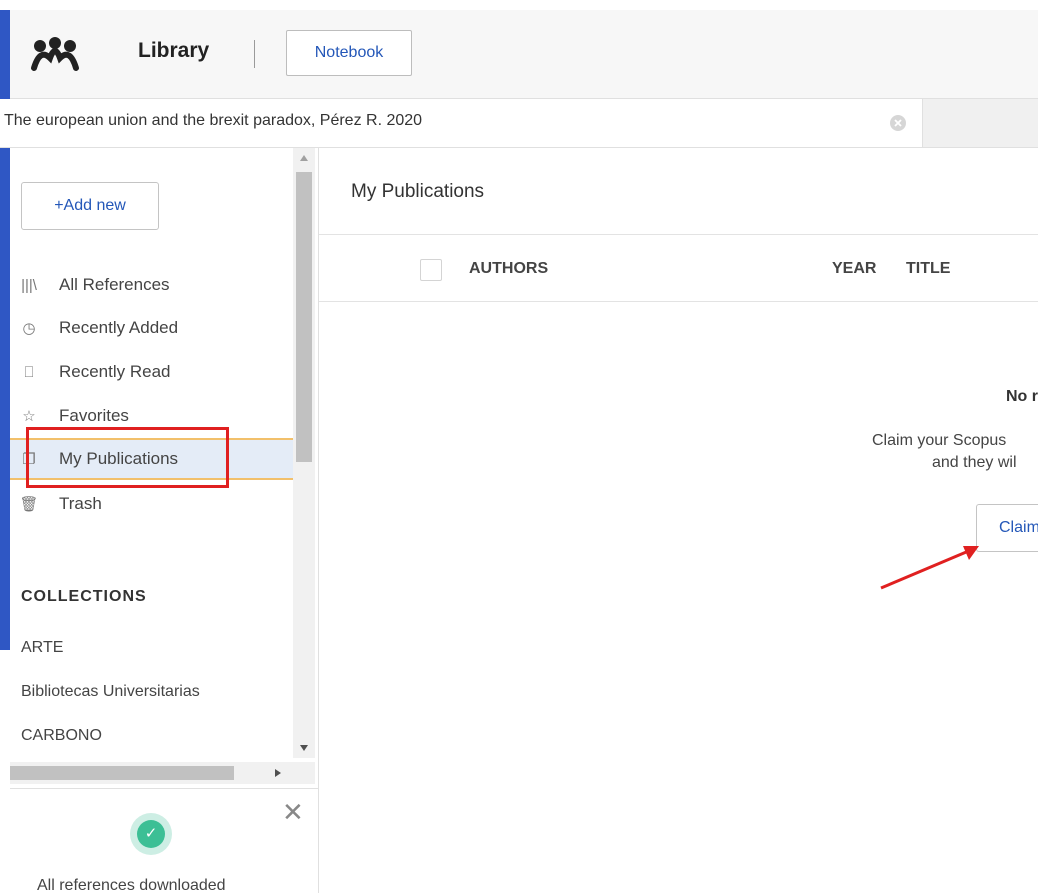 The image size is (1038, 895). What do you see at coordinates (29, 372) in the screenshot?
I see `bookmark-icon: ⎕` at bounding box center [29, 372].